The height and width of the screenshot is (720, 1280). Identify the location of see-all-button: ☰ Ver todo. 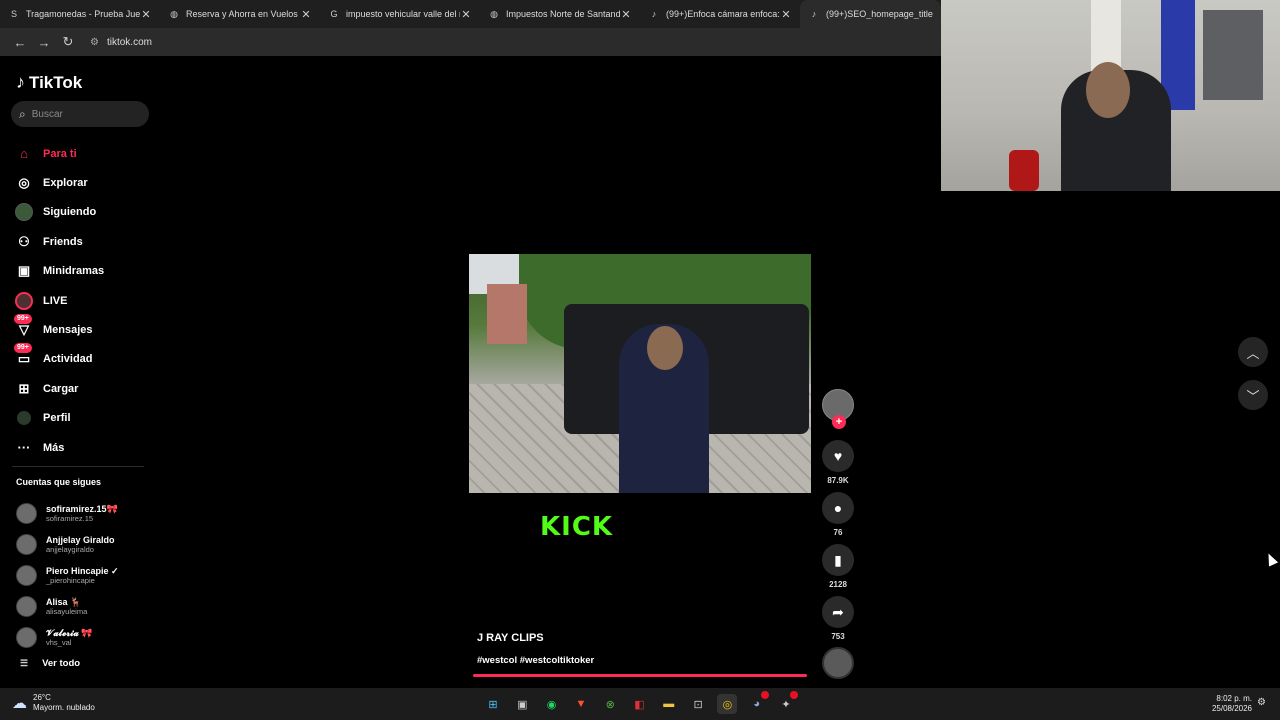
(50, 663).